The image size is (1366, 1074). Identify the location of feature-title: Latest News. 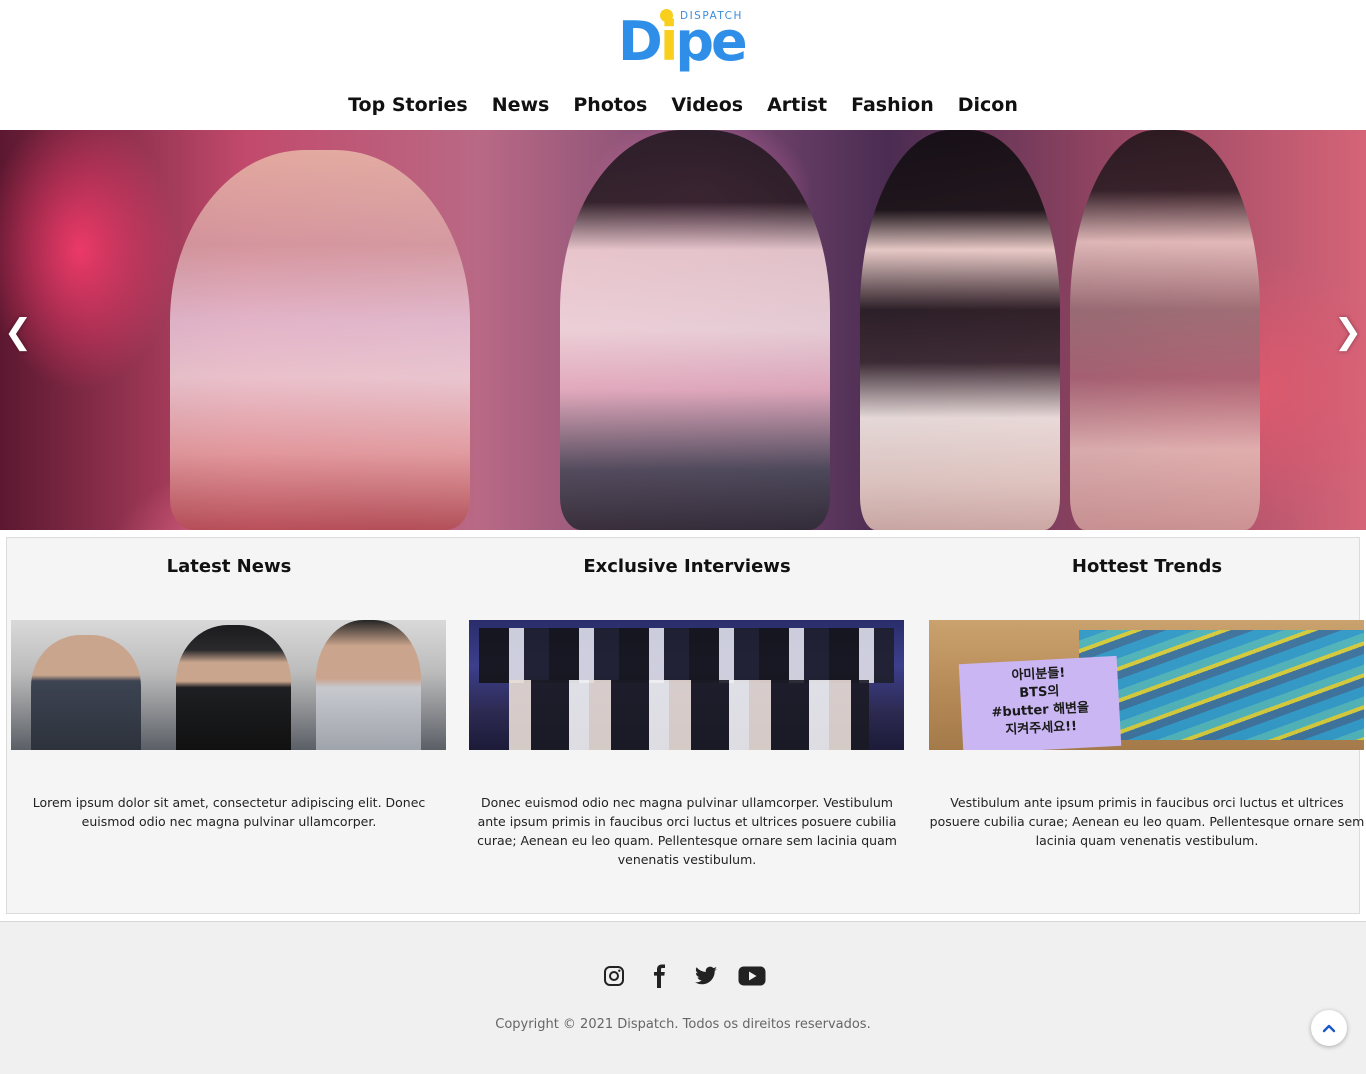
(229, 566).